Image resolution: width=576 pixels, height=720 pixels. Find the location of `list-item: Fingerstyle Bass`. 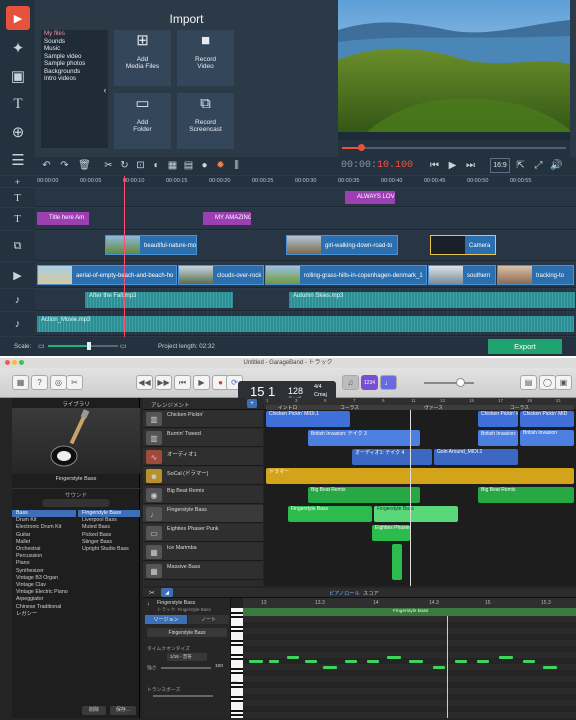

list-item: Fingerstyle Bass is located at coordinates (109, 514).